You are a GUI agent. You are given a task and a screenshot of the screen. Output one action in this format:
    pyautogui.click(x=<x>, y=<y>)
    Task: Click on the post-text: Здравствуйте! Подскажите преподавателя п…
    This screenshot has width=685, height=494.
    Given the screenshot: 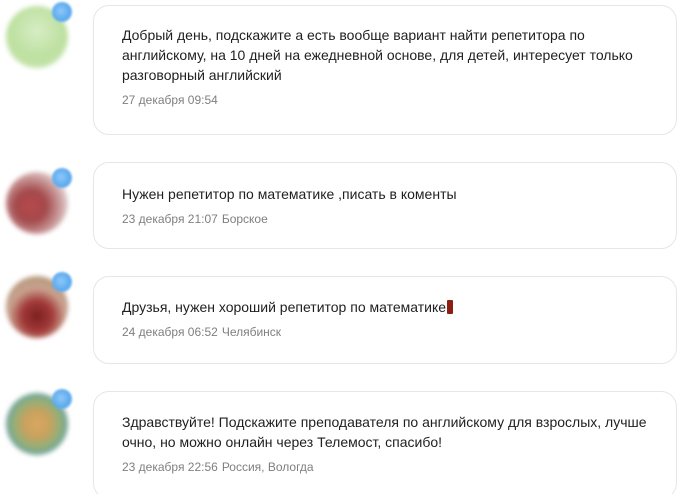 What is the action you would take?
    pyautogui.click(x=384, y=432)
    